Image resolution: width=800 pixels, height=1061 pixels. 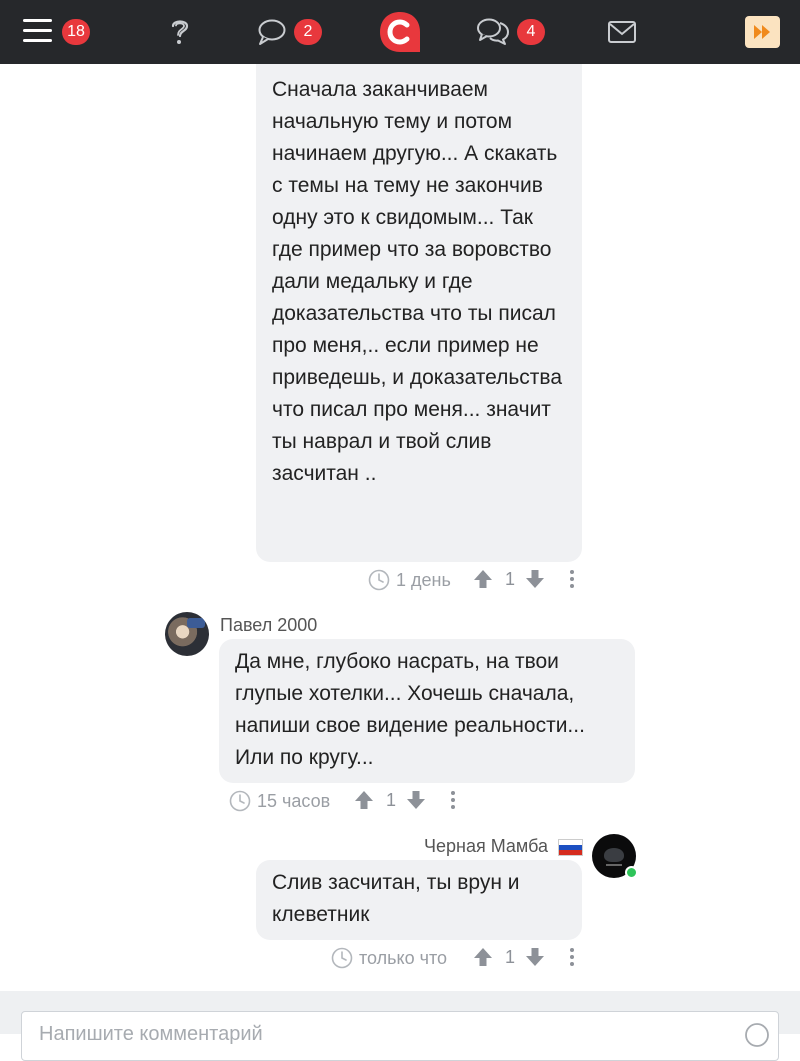 I want to click on chat-notification-badge: 2, so click(x=308, y=32).